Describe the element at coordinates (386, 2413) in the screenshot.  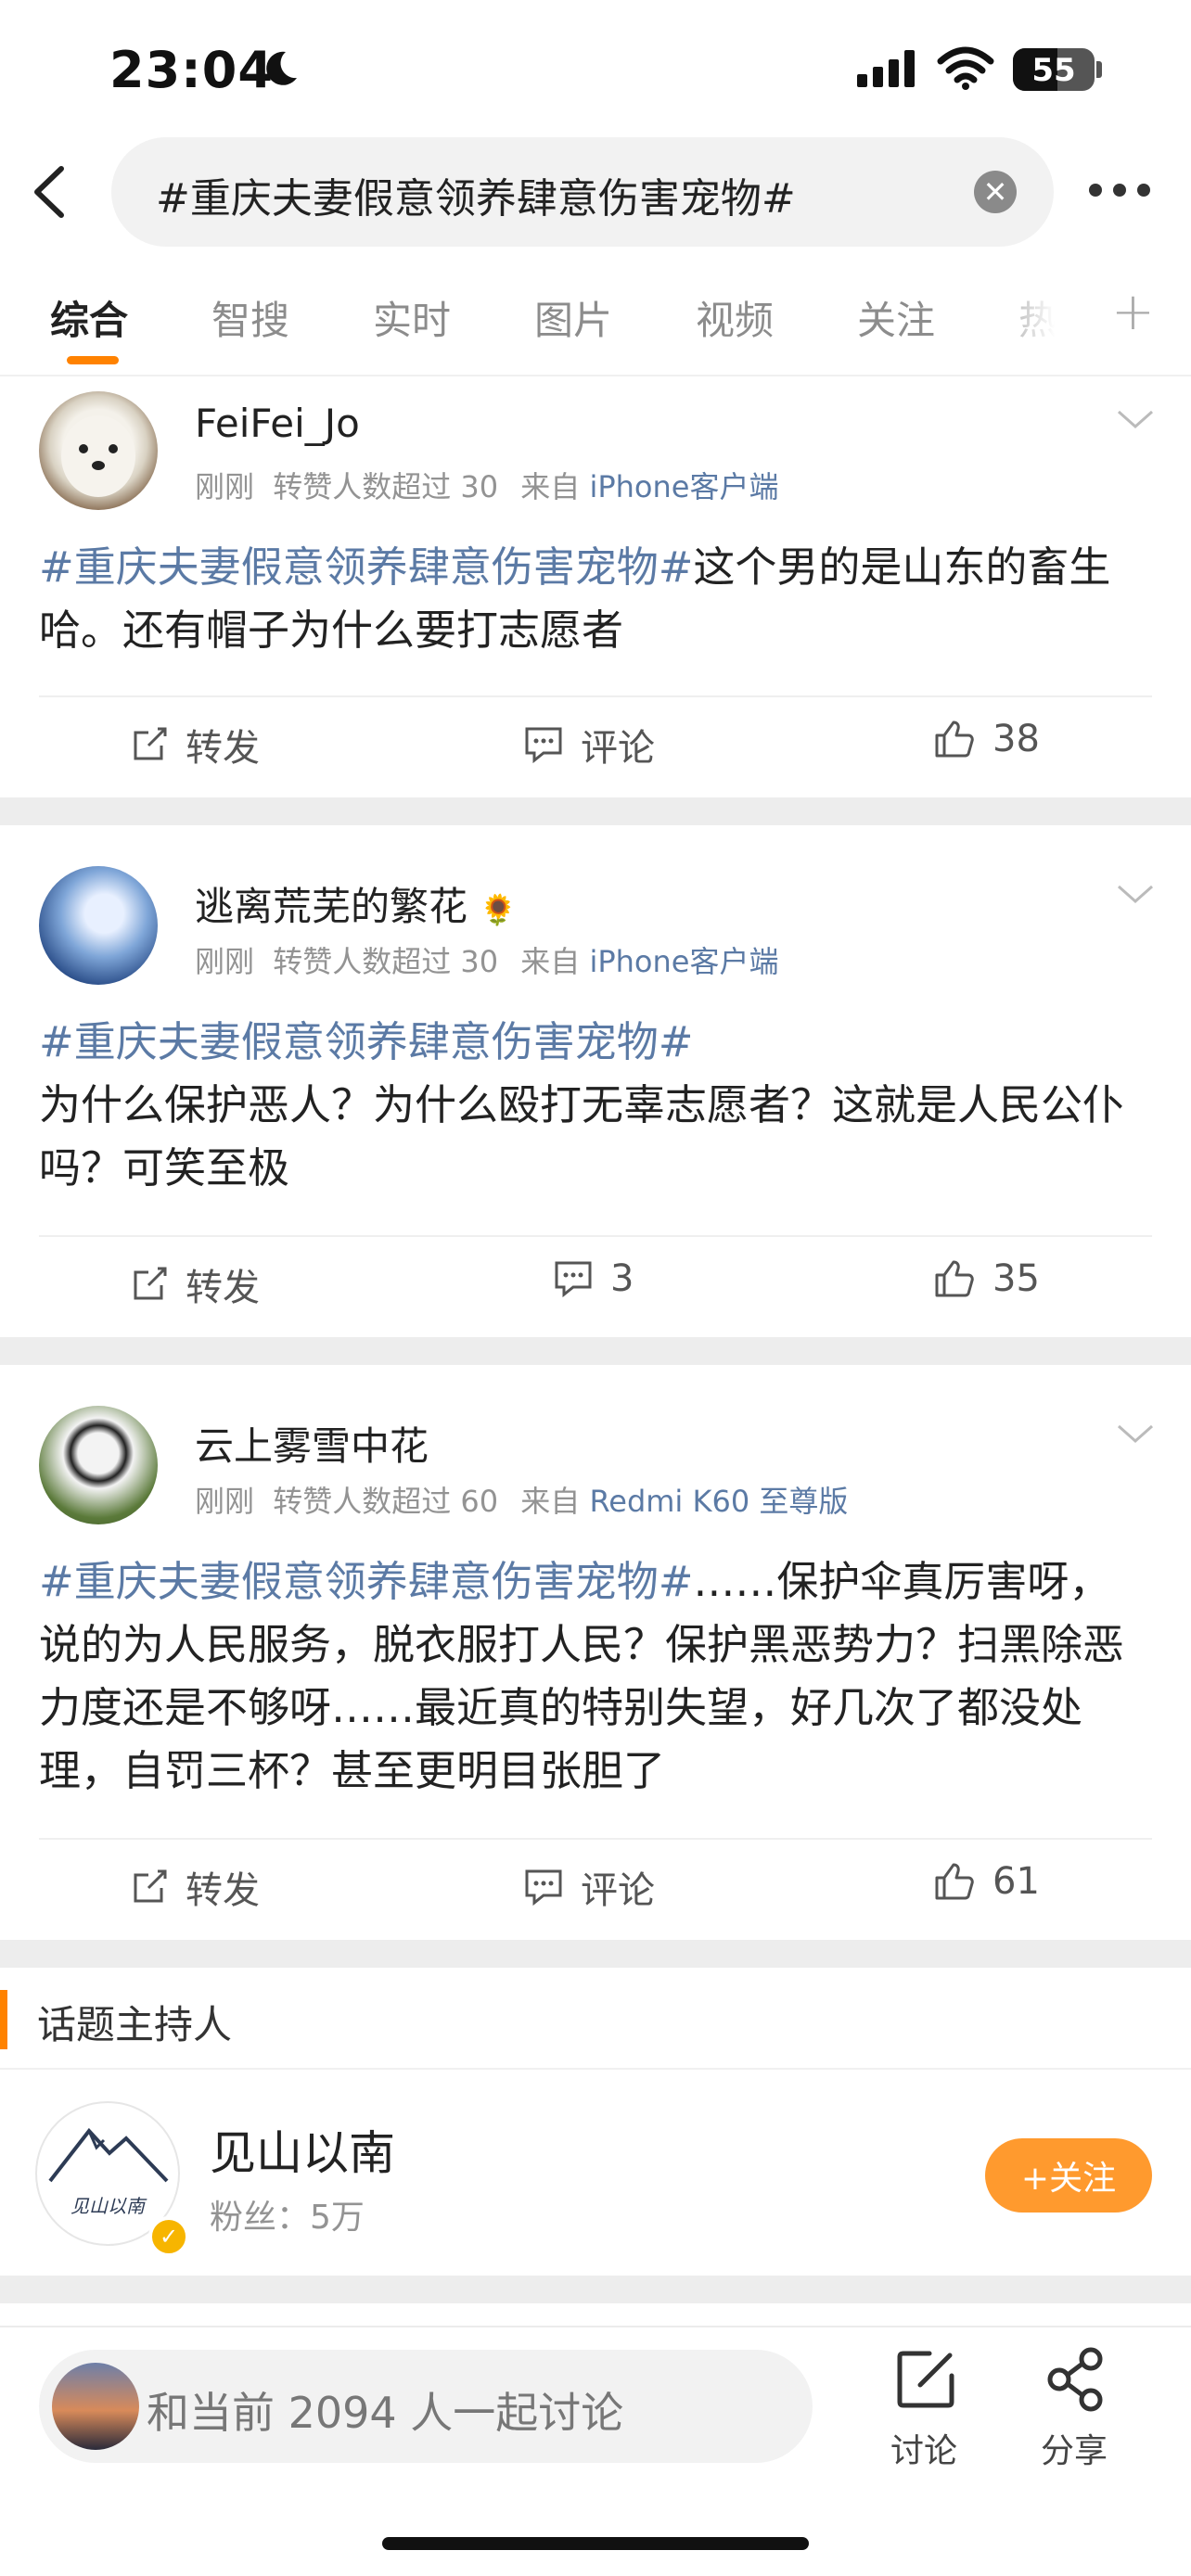
I see `discuss-placeholder: 和当前 2094 人一起讨论` at that location.